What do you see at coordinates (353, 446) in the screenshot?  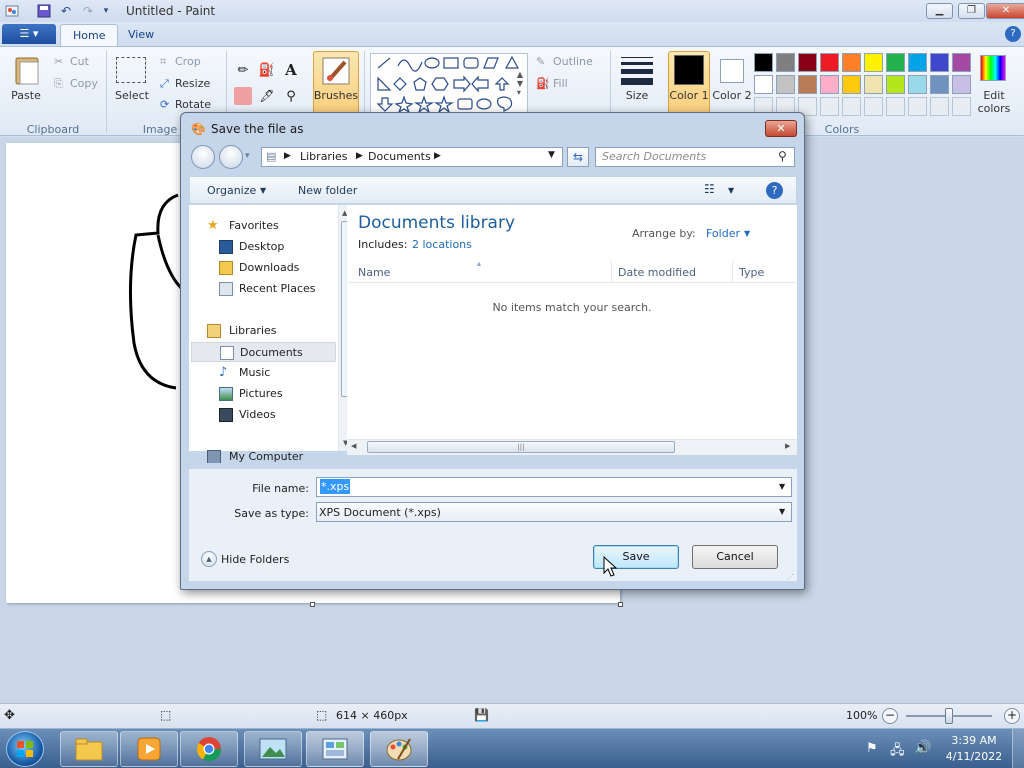 I see `scroll-left-icon: ◀` at bounding box center [353, 446].